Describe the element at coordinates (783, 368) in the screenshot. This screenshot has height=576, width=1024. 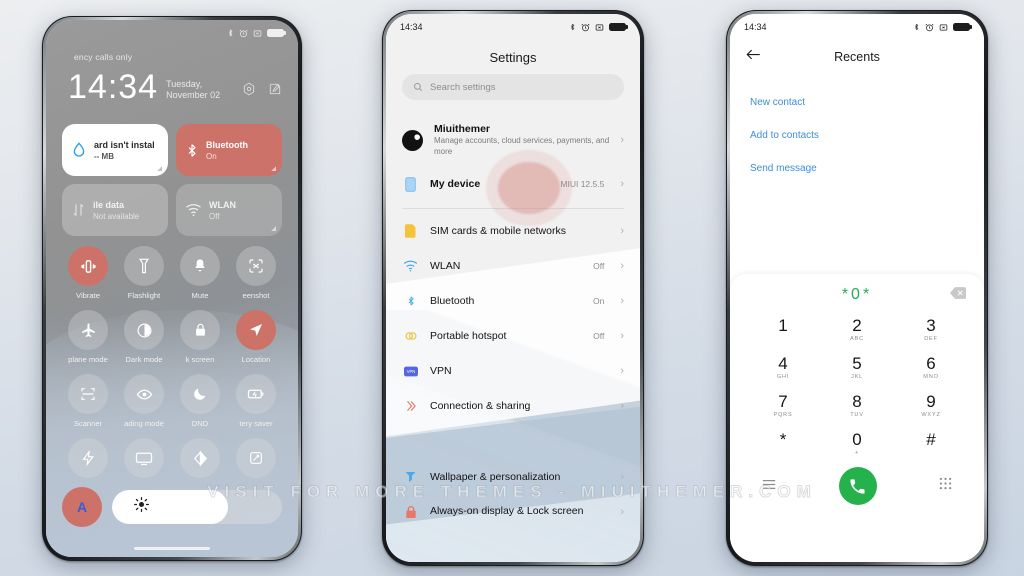
I see `dialpad-key-4: 4 GHI` at that location.